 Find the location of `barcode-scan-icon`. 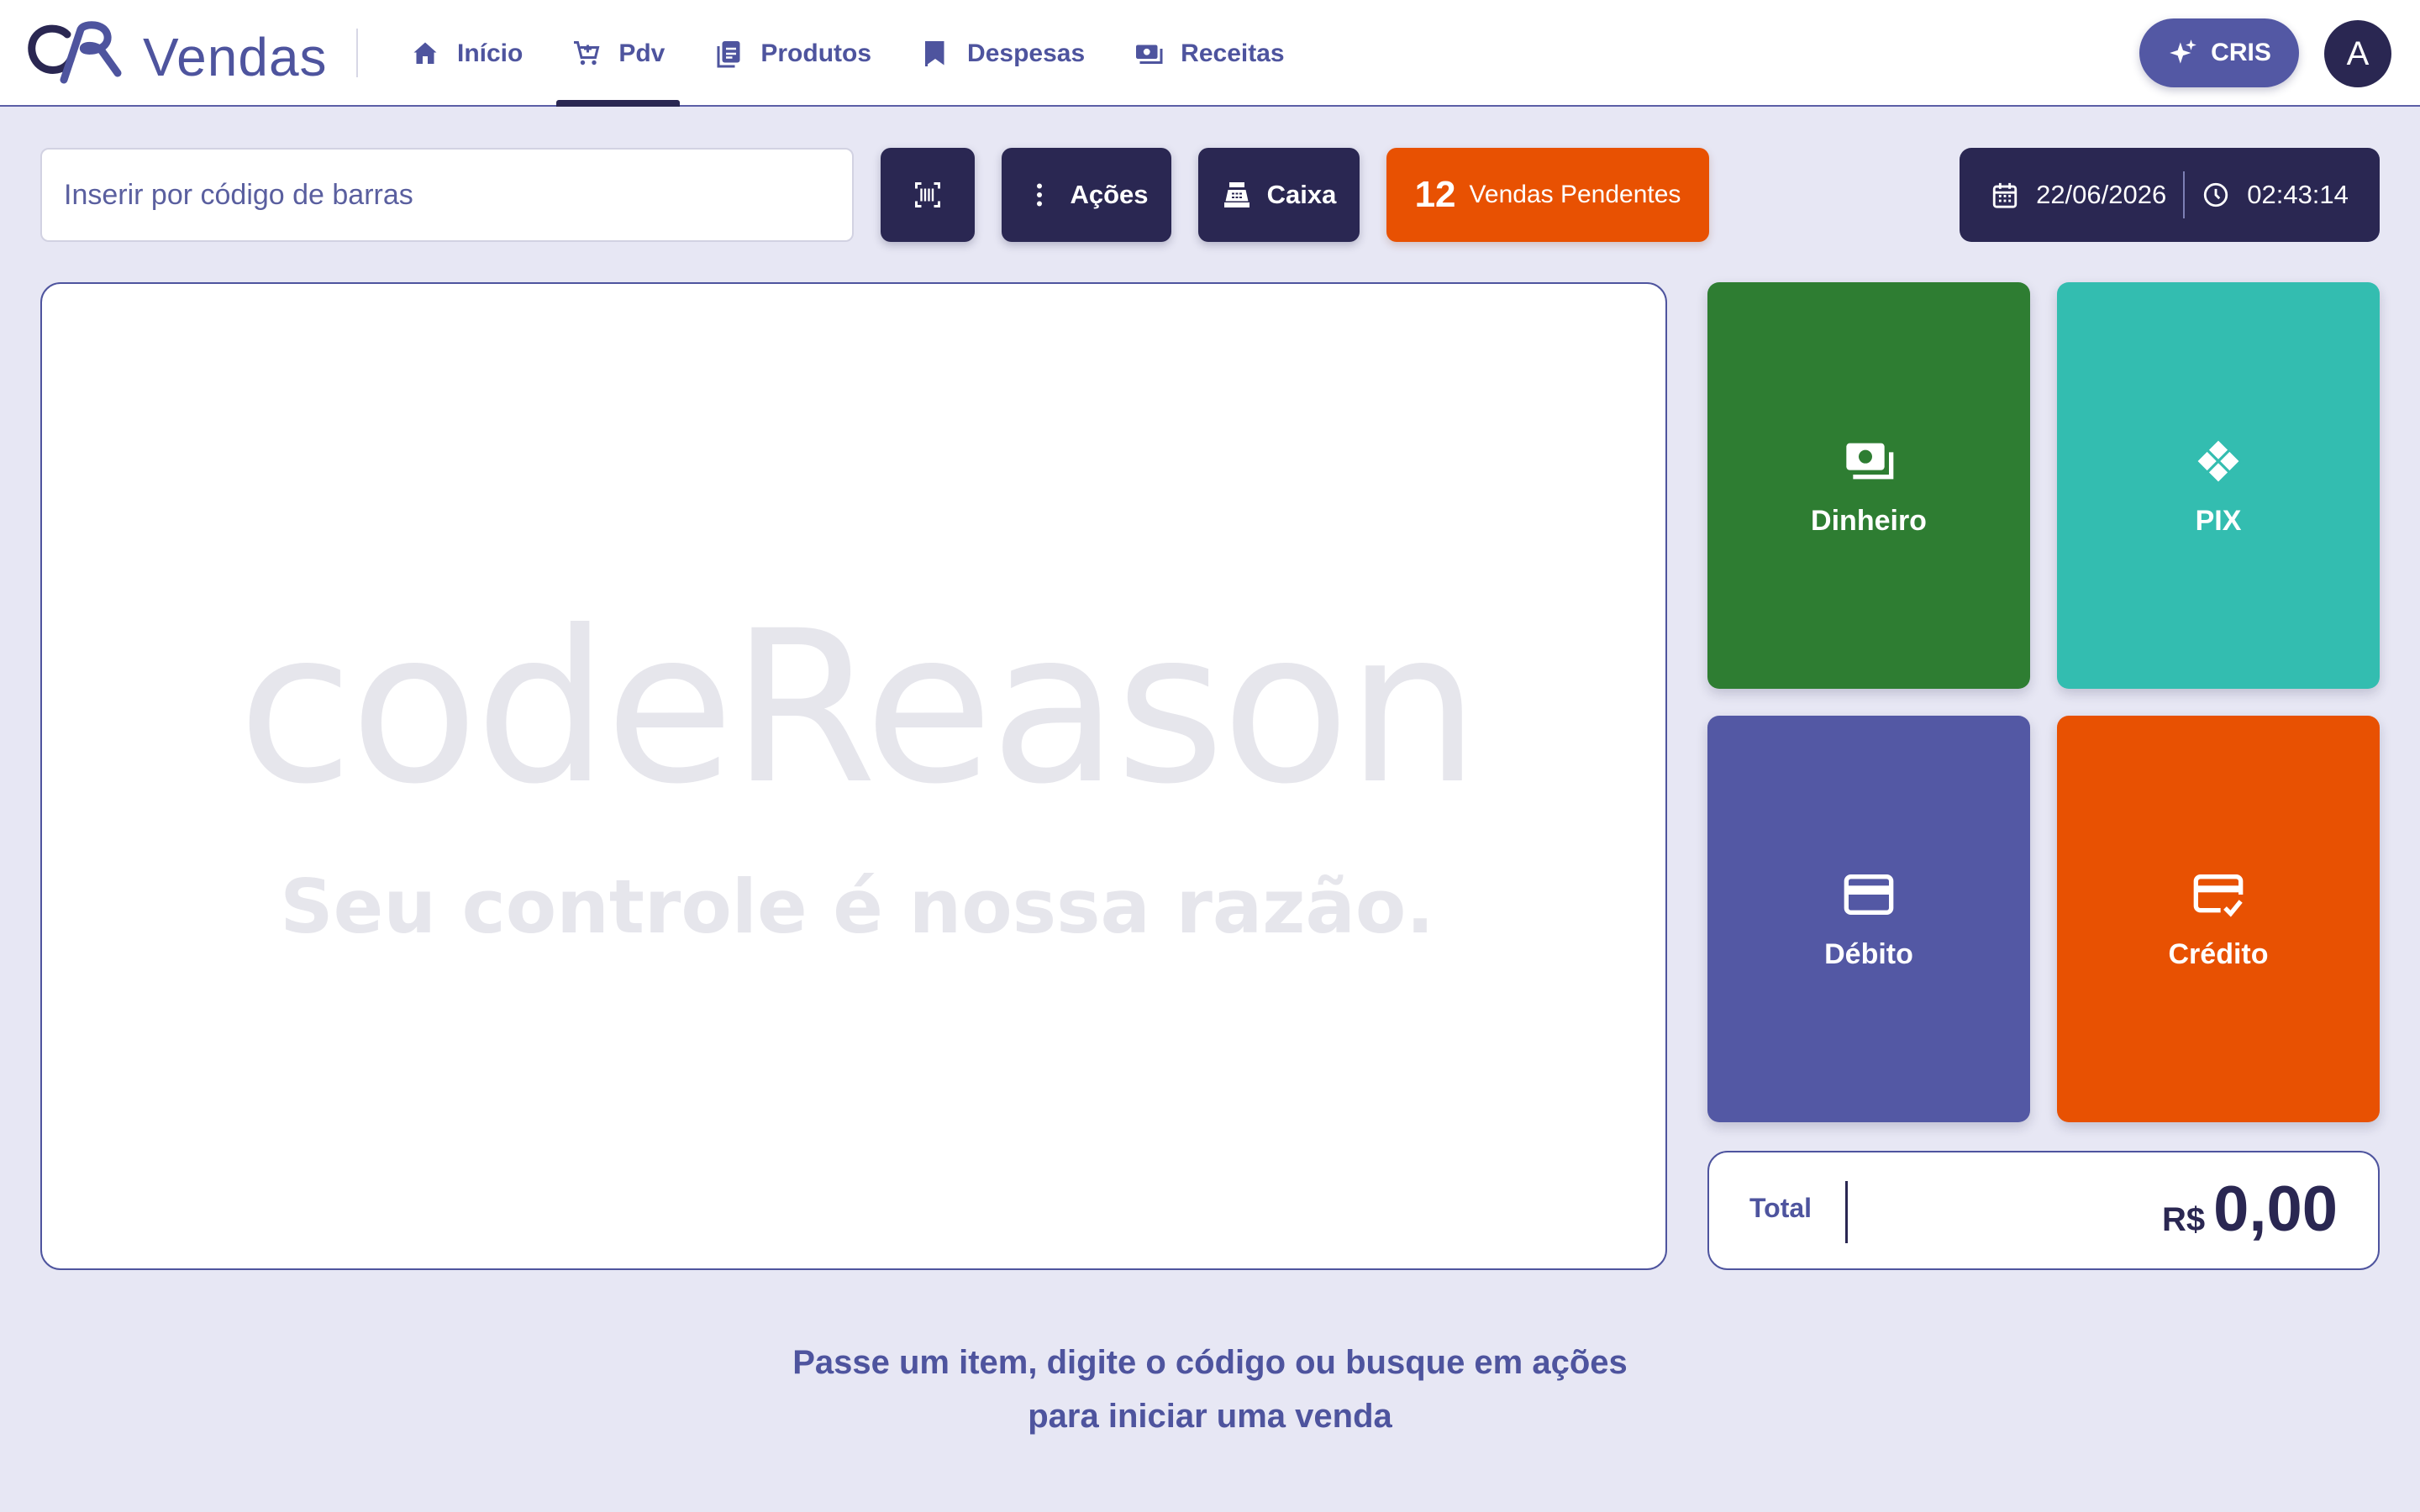

barcode-scan-icon is located at coordinates (928, 194).